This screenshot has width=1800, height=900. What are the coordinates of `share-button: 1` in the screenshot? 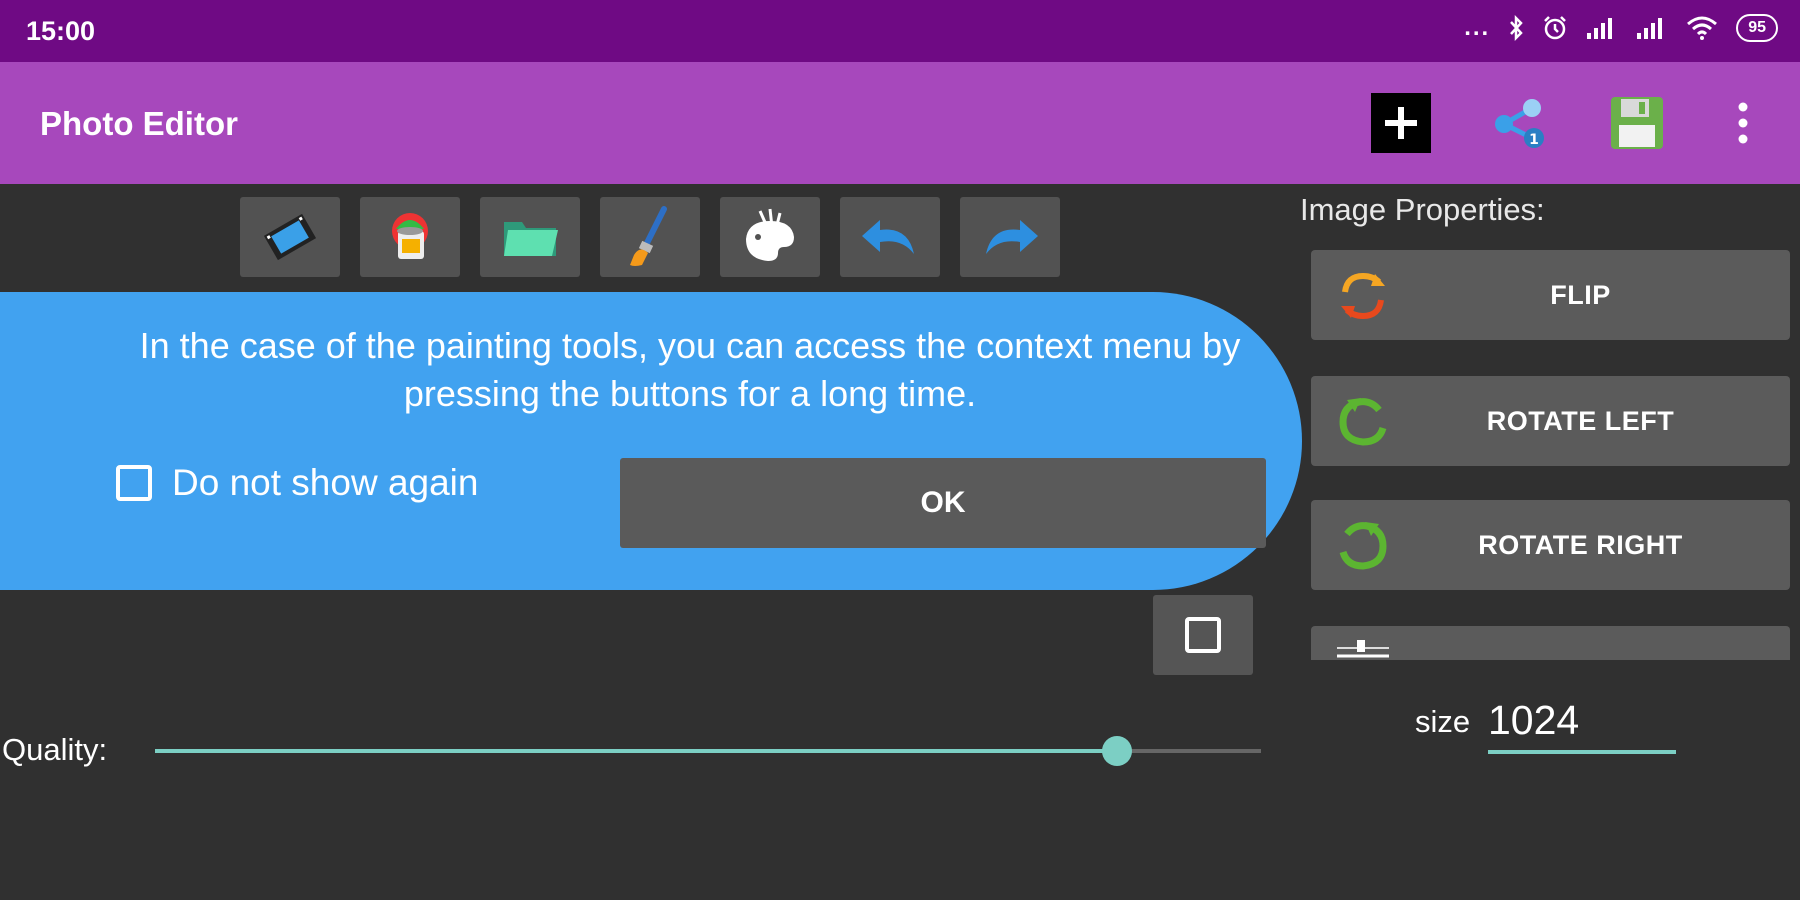 It's located at (1521, 123).